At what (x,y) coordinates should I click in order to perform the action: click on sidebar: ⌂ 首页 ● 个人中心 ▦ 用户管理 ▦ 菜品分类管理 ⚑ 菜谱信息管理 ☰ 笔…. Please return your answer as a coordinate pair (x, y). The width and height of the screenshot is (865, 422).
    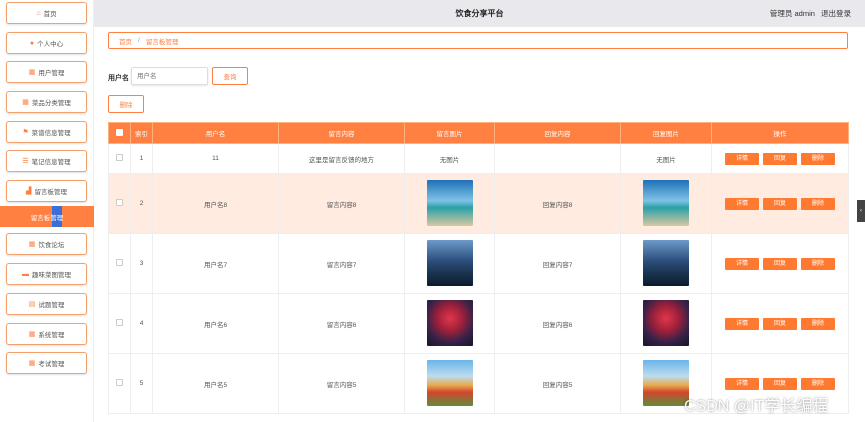
    Looking at the image, I should click on (47, 211).